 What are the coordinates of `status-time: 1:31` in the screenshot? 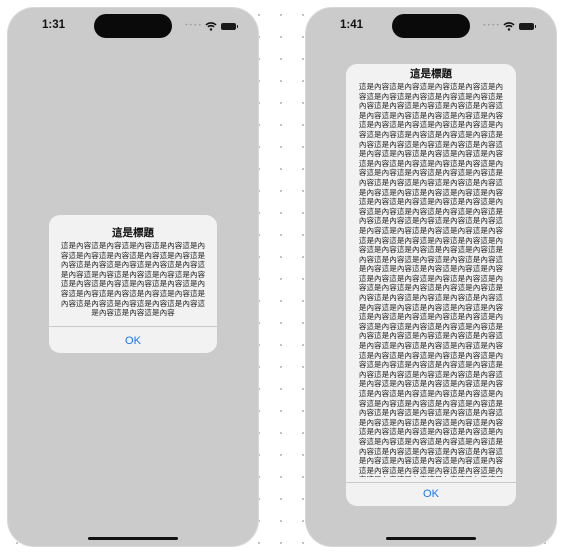 It's located at (54, 25).